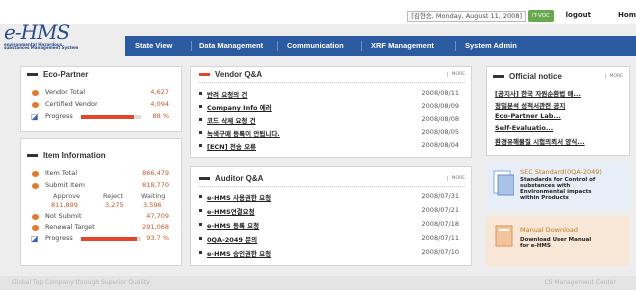 This screenshot has width=636, height=290. Describe the element at coordinates (580, 282) in the screenshot. I see `footer-center: CS Management Center` at that location.